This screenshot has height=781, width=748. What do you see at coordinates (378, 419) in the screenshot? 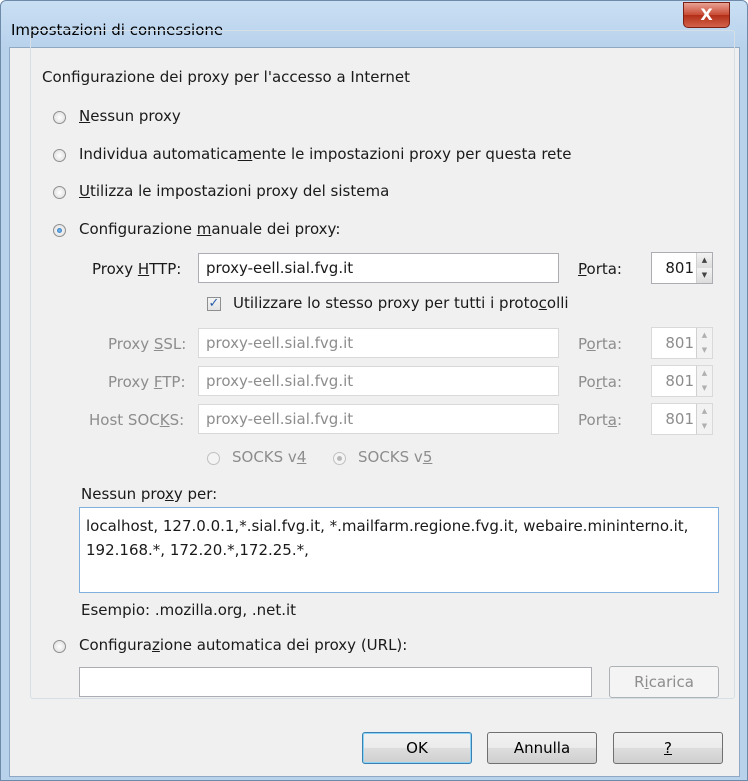
I see `socks-host-input: proxy-eell.sial.fvg.it` at bounding box center [378, 419].